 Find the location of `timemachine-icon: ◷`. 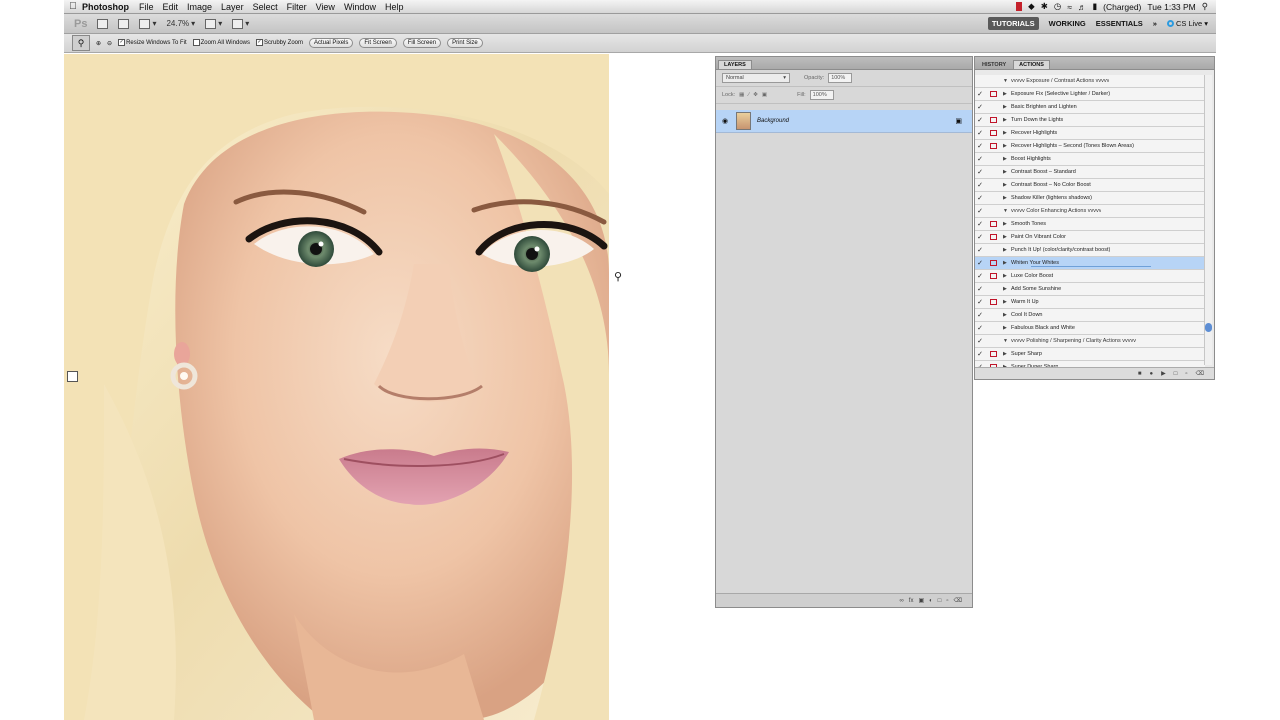

timemachine-icon: ◷ is located at coordinates (1057, 6).